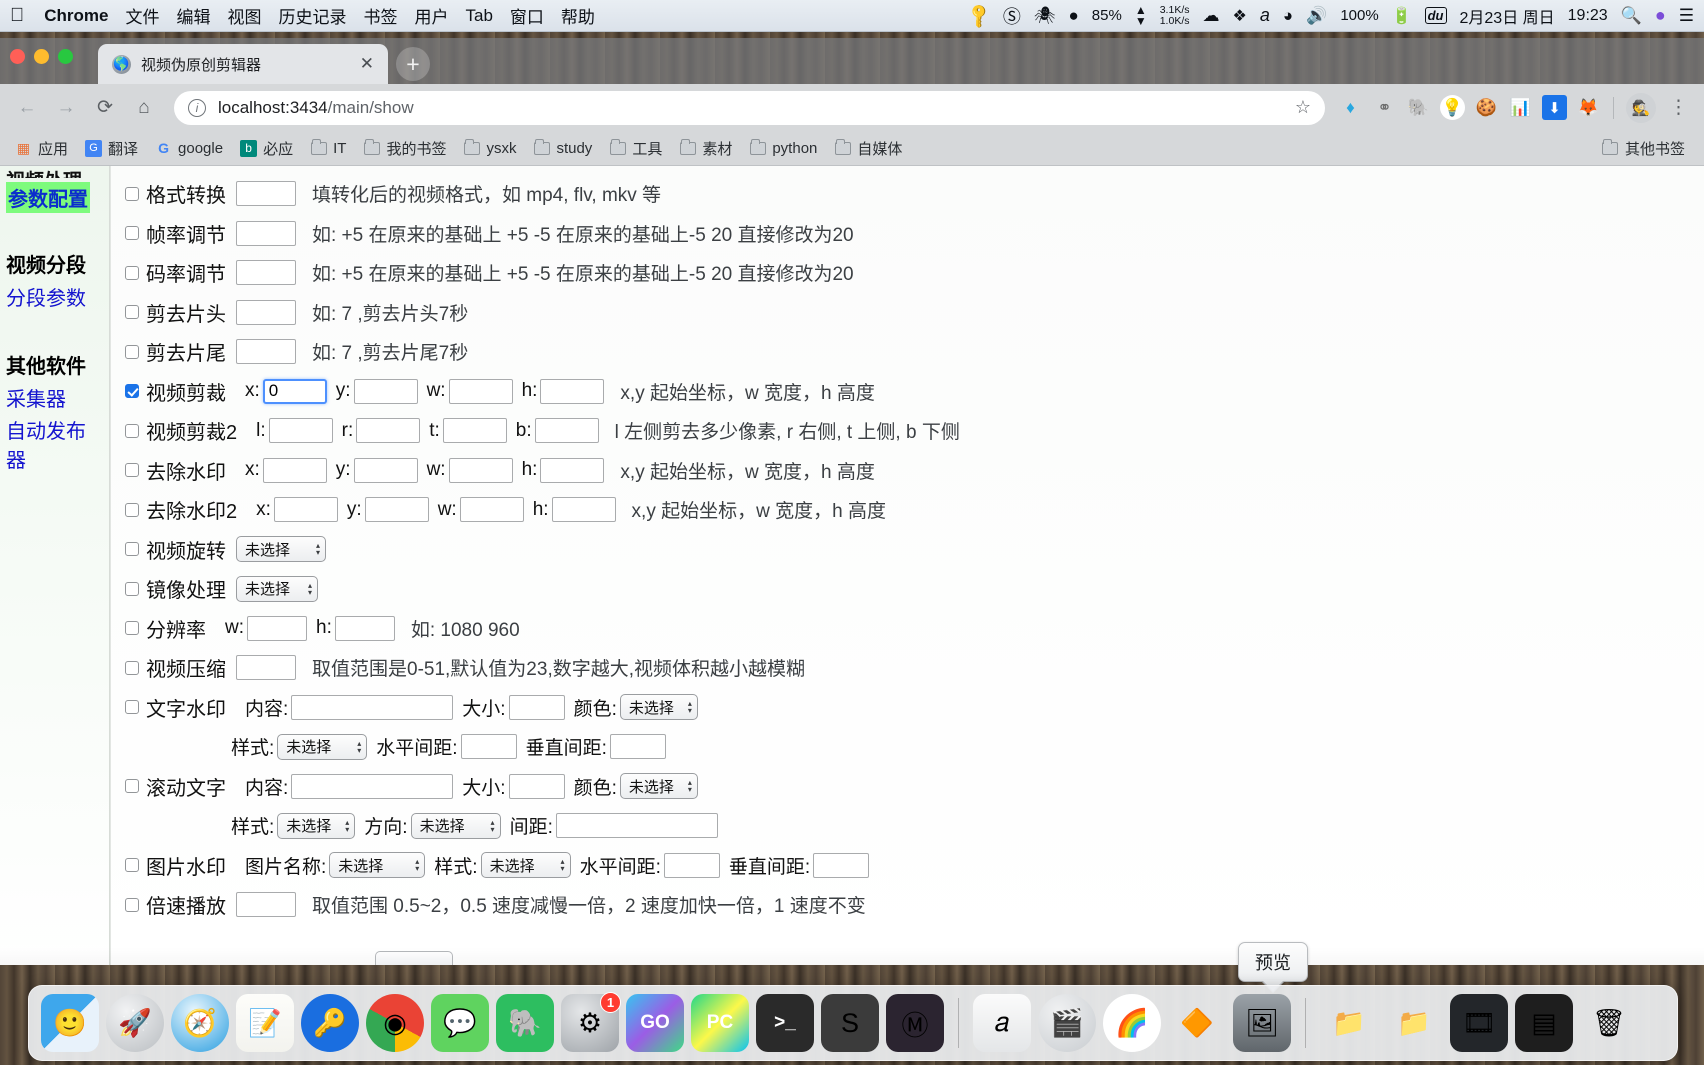  I want to click on bookmark-apps: ▦ 应用, so click(41, 148).